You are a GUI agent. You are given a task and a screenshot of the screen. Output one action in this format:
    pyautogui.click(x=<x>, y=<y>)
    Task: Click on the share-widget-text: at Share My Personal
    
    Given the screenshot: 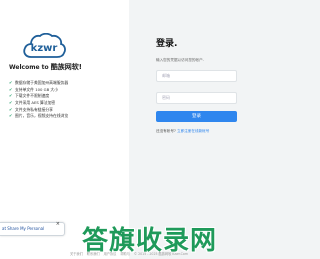 What is the action you would take?
    pyautogui.click(x=23, y=228)
    